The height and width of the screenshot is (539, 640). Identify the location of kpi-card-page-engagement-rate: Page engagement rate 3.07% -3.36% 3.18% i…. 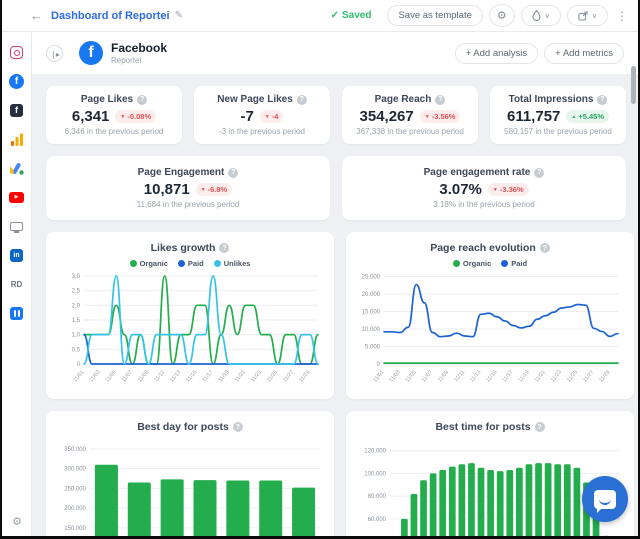
(484, 188).